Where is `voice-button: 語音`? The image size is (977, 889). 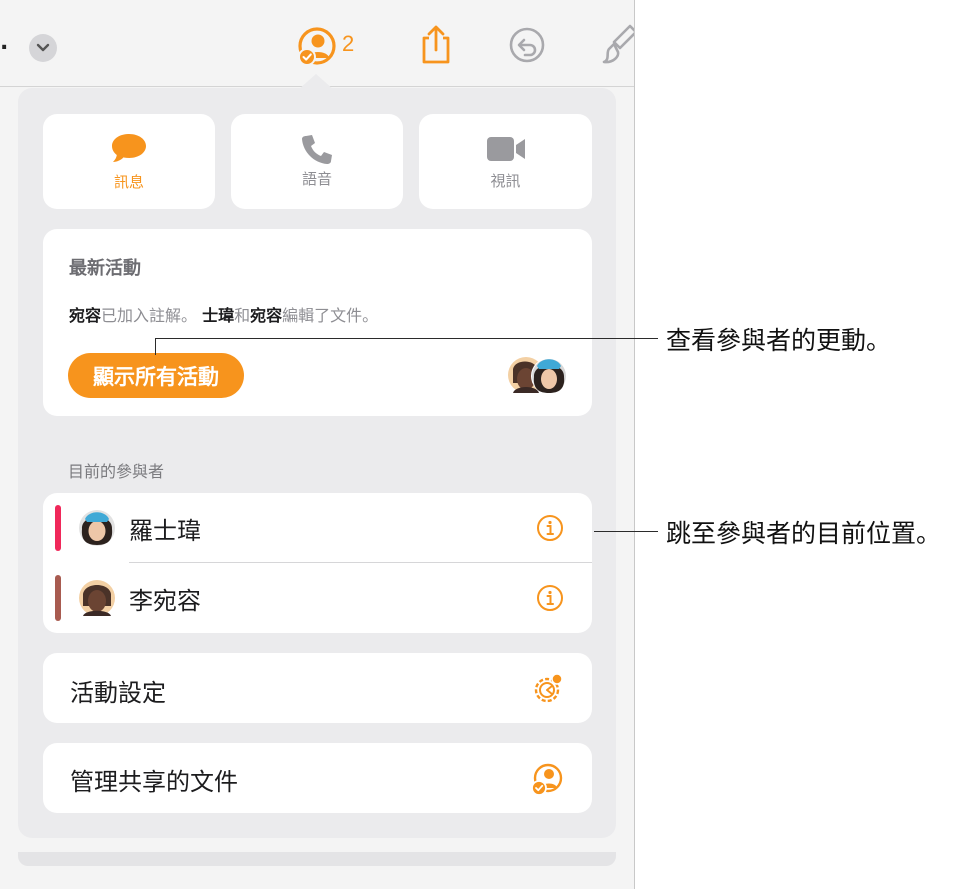 voice-button: 語音 is located at coordinates (317, 161).